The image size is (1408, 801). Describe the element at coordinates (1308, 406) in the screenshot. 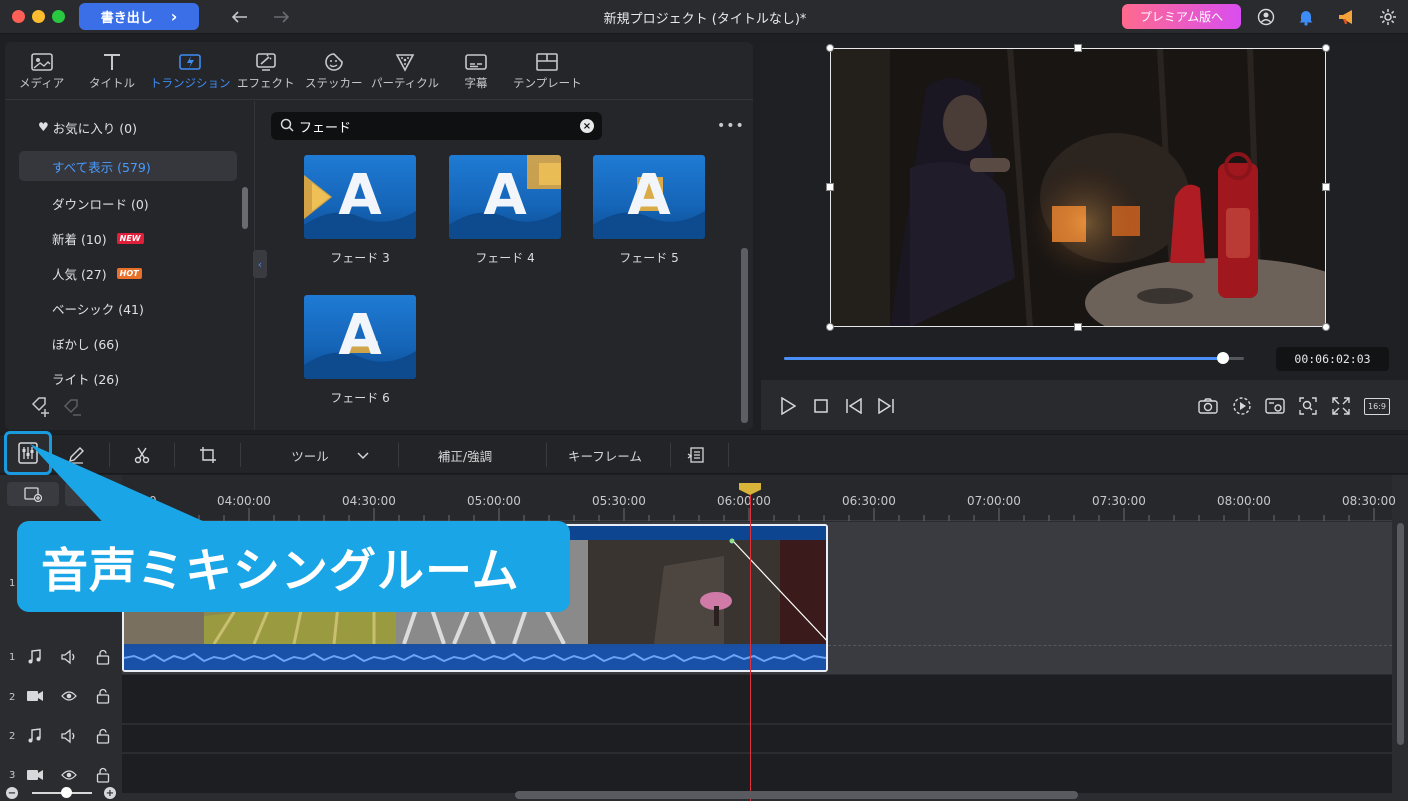

I see `zoom-fit-icon` at that location.